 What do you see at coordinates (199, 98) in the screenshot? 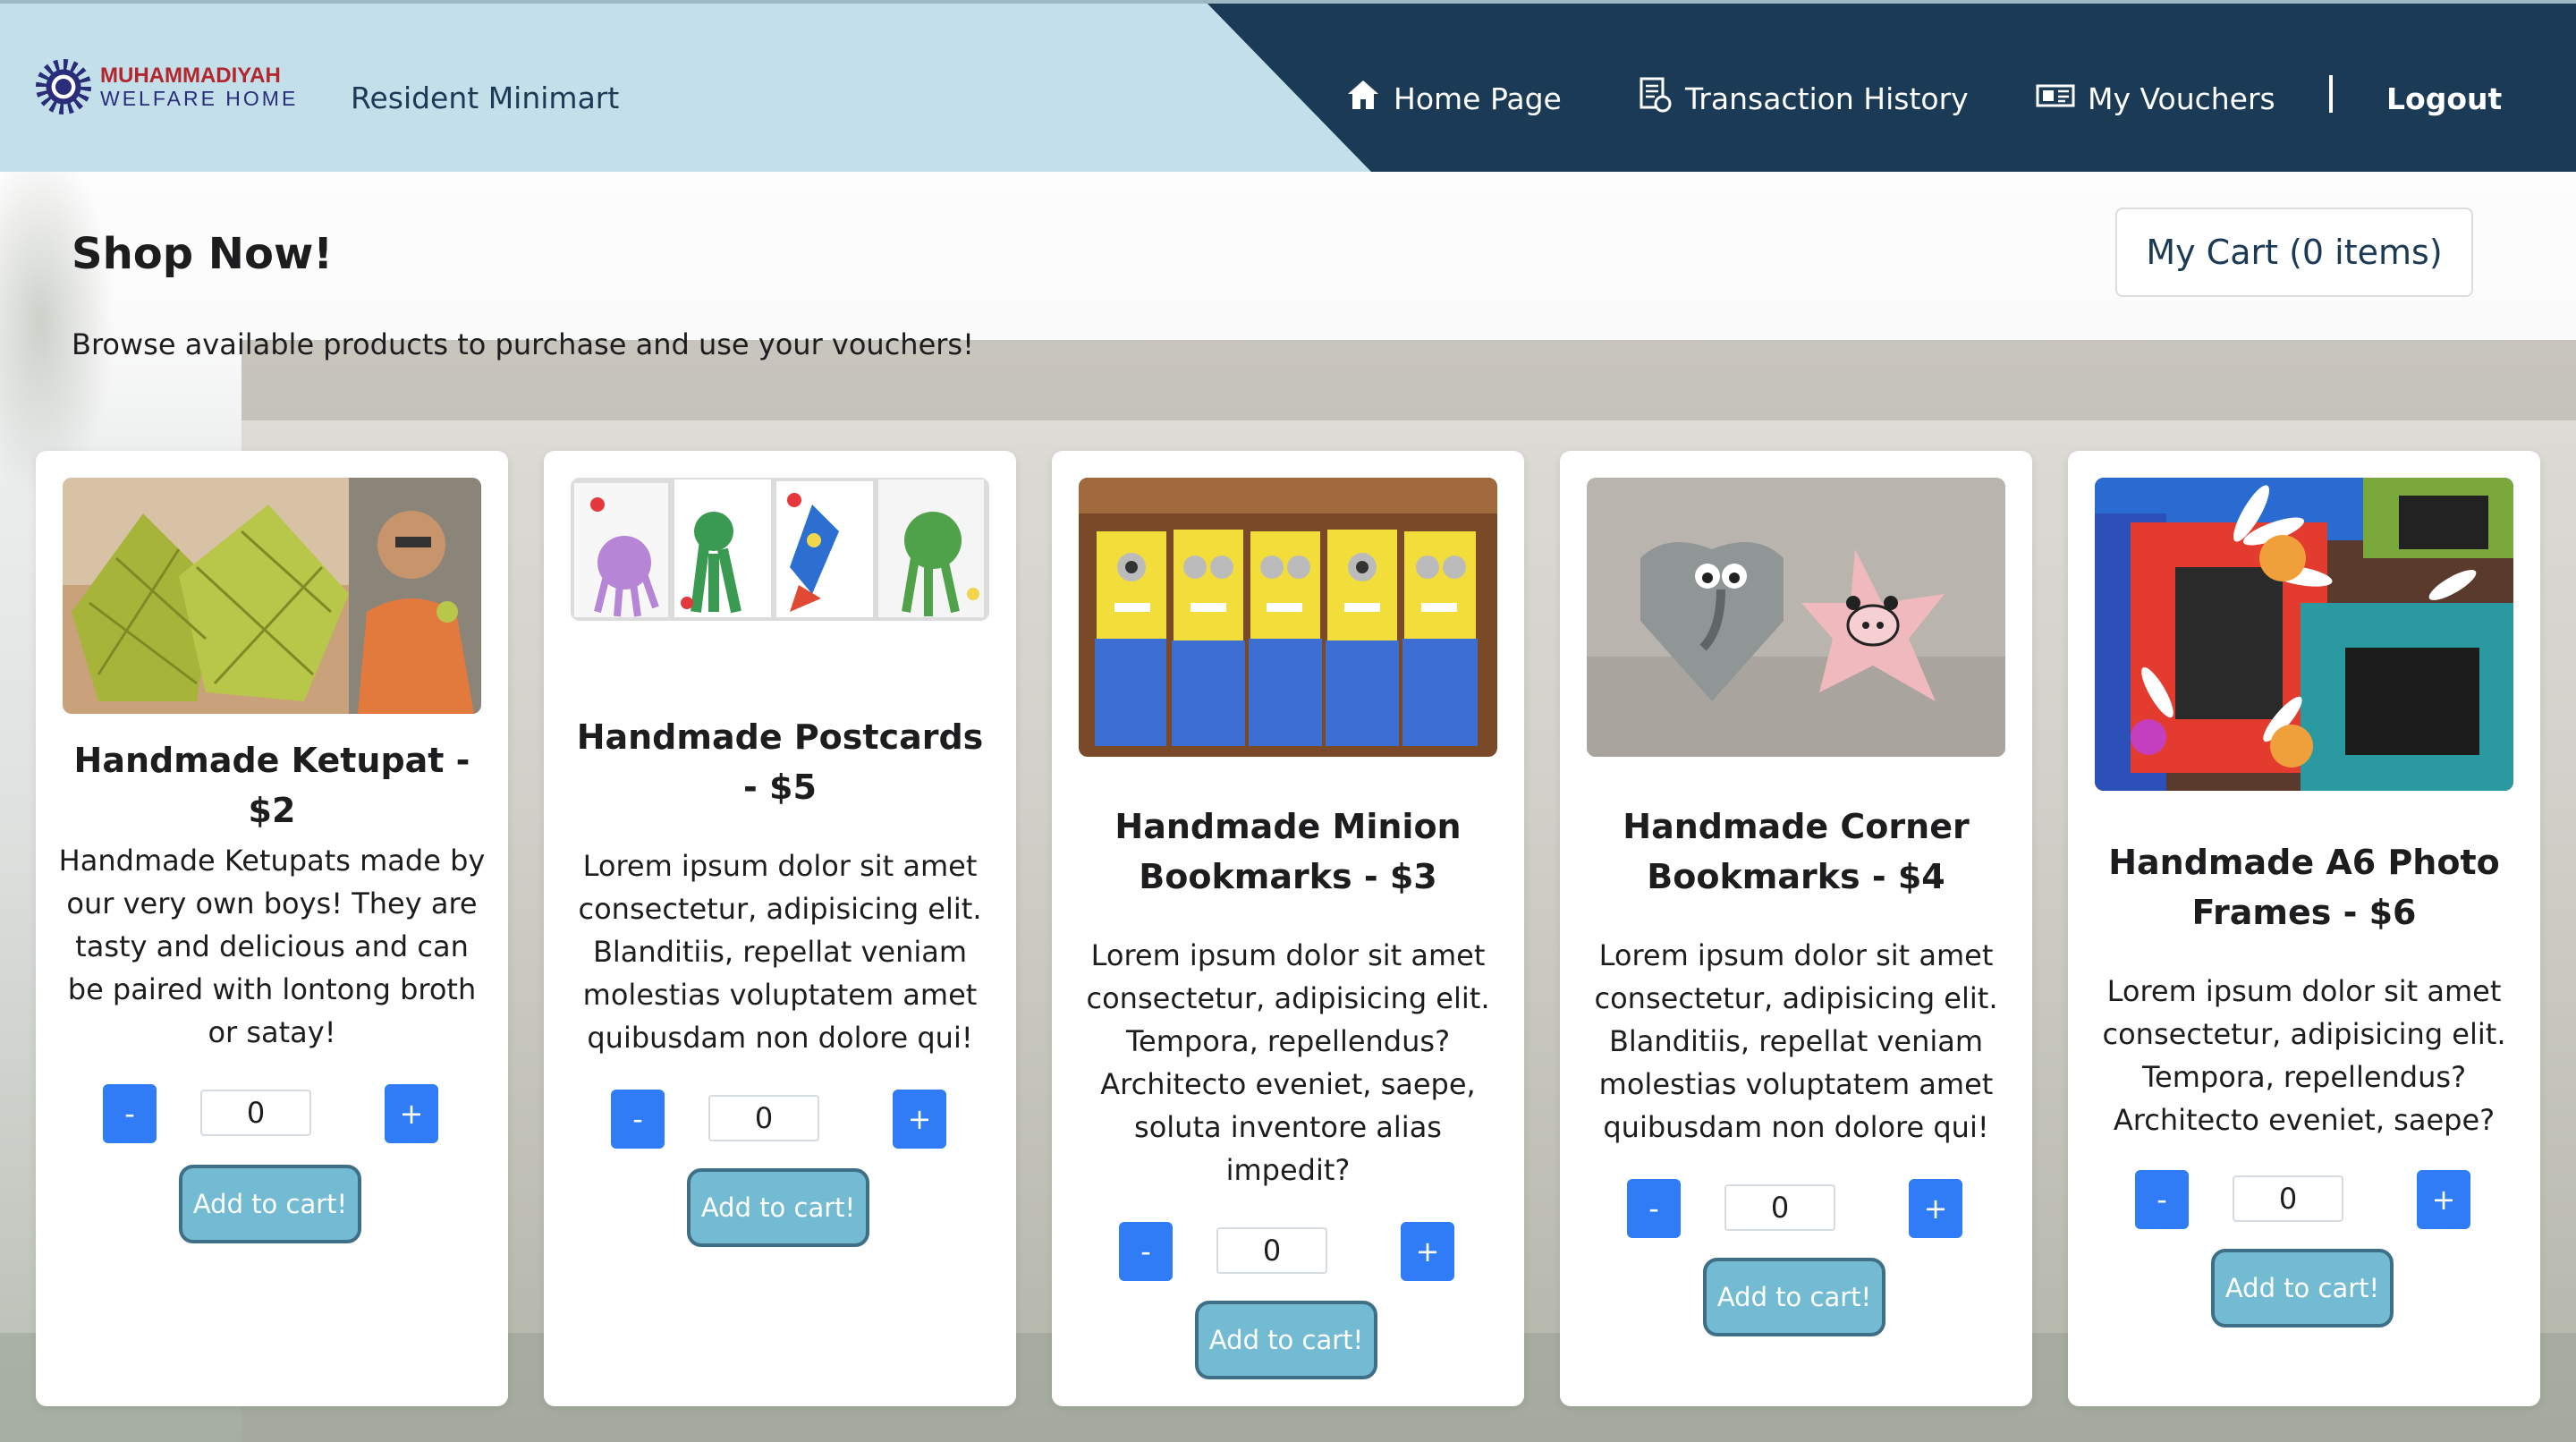
I see `logo-line-2: WELFARE HOME` at bounding box center [199, 98].